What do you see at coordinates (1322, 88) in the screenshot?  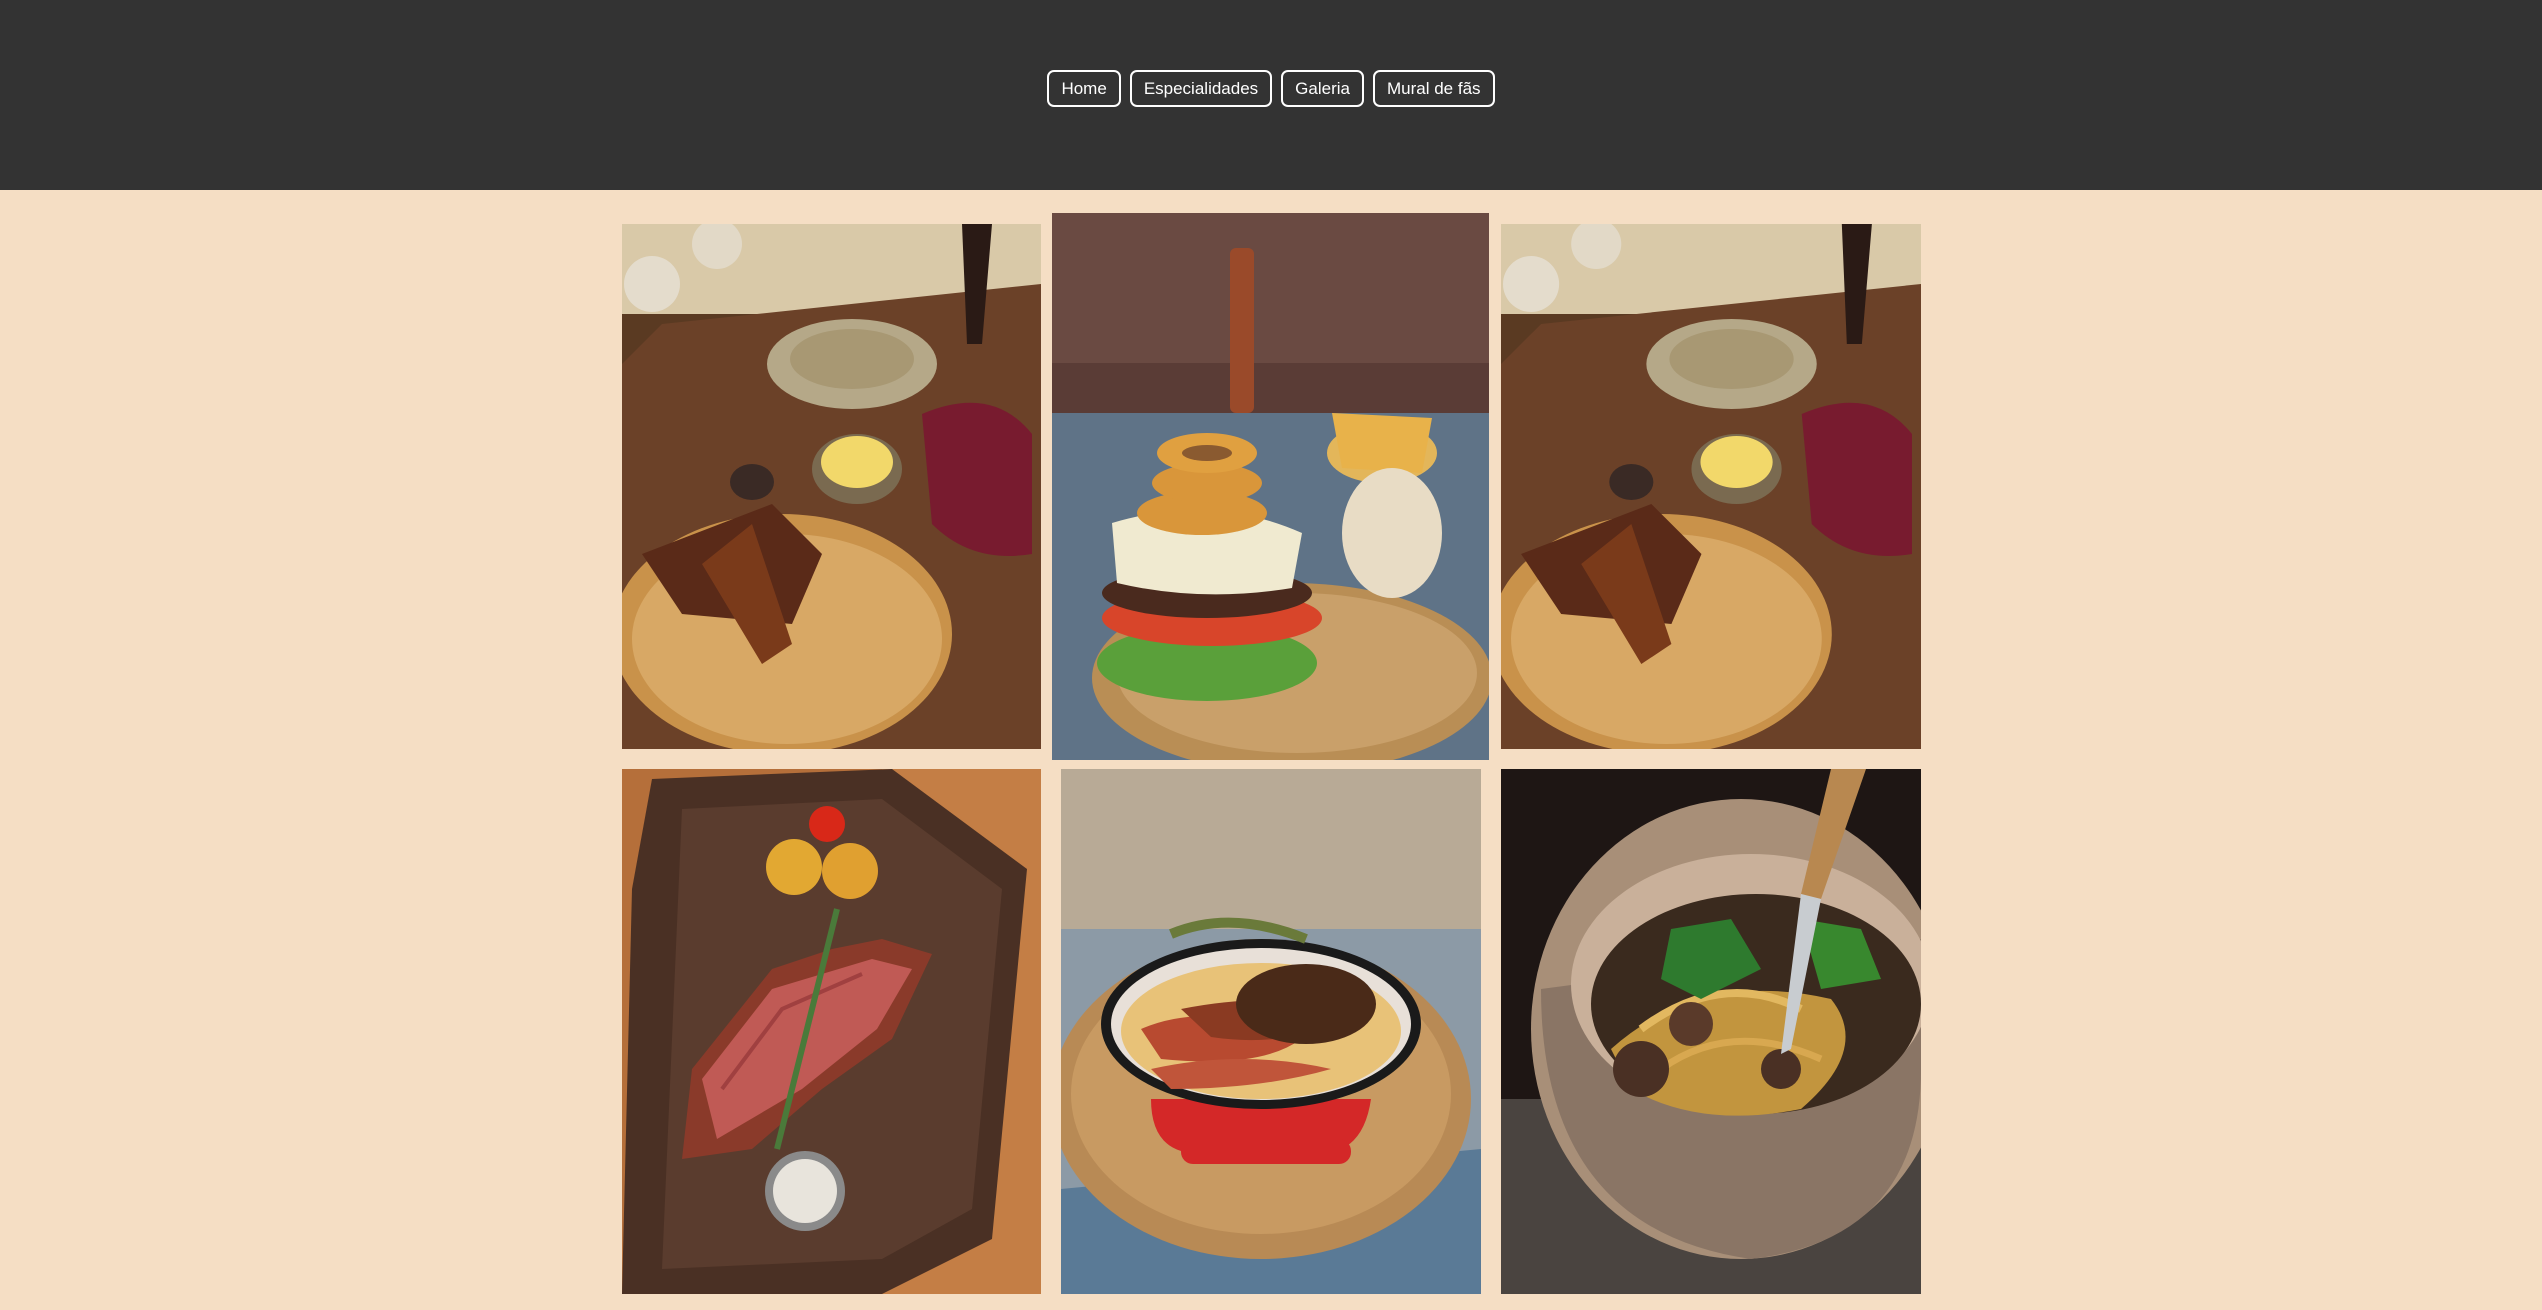 I see `nav-galeria-button: Galeria` at bounding box center [1322, 88].